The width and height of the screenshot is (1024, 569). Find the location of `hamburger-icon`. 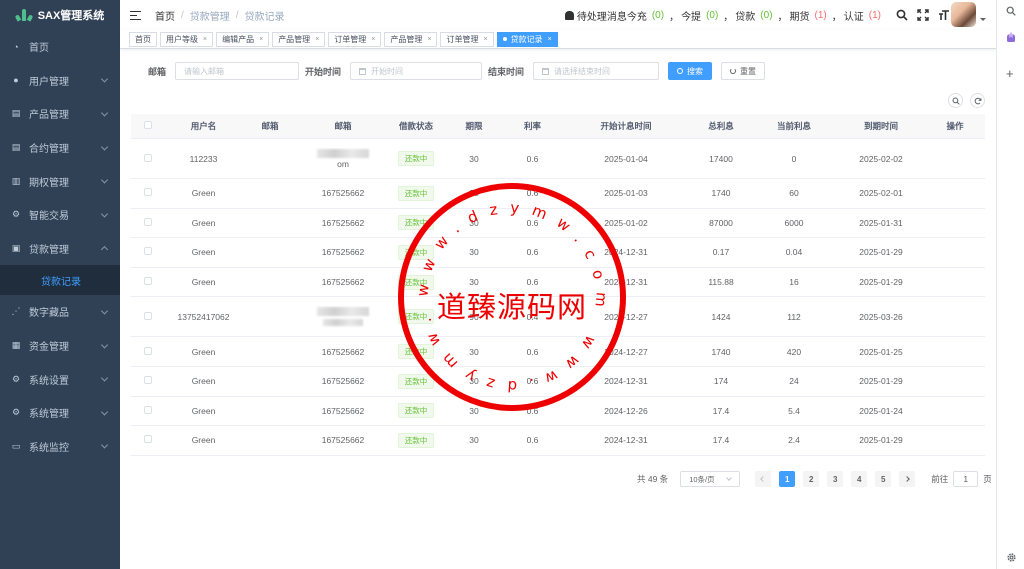

hamburger-icon is located at coordinates (135, 15).